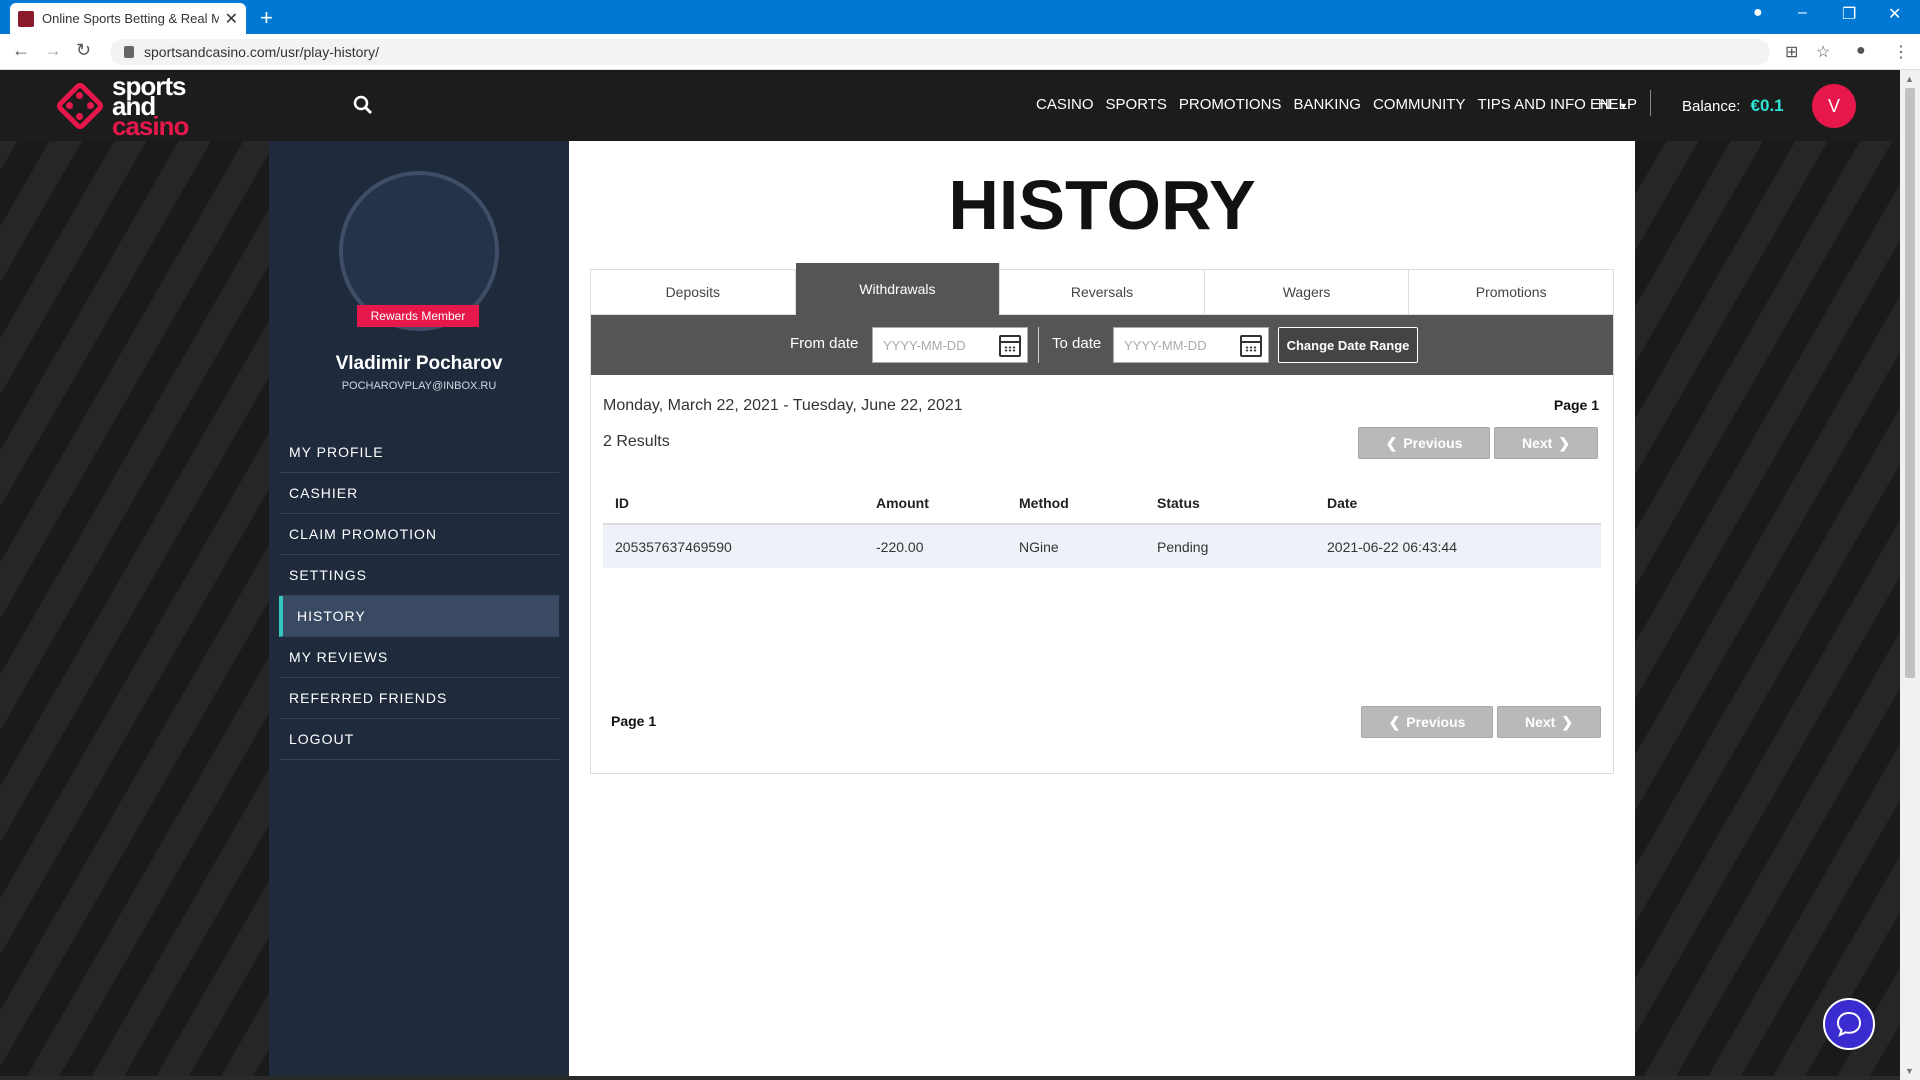  What do you see at coordinates (261, 52) in the screenshot?
I see `url-text: sportsandcasino.com/usr/play-history/` at bounding box center [261, 52].